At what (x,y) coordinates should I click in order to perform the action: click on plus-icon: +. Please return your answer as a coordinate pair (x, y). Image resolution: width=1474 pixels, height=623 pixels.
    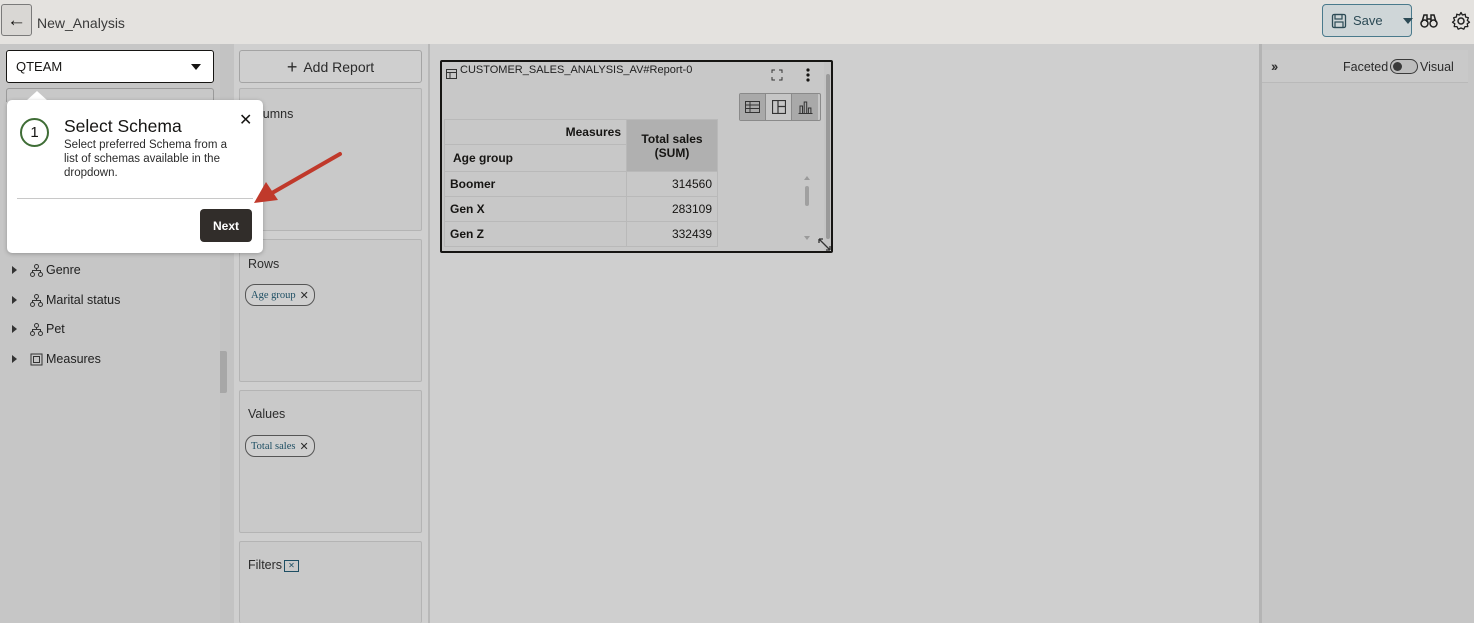
    Looking at the image, I should click on (292, 66).